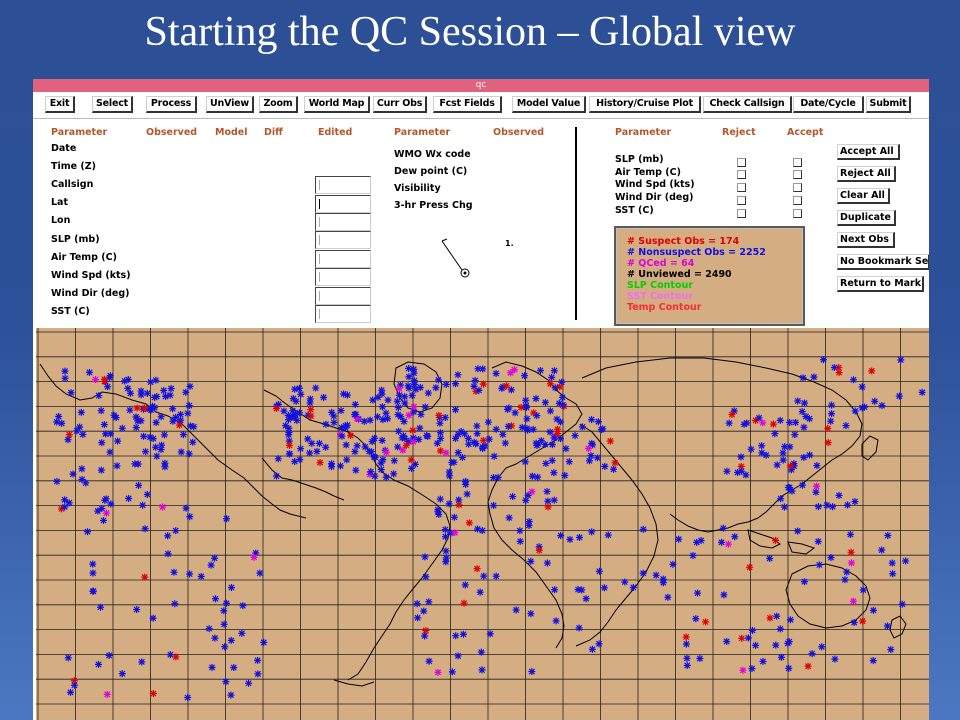  Describe the element at coordinates (747, 104) in the screenshot. I see `check-callsign-button: Check Callsign` at that location.